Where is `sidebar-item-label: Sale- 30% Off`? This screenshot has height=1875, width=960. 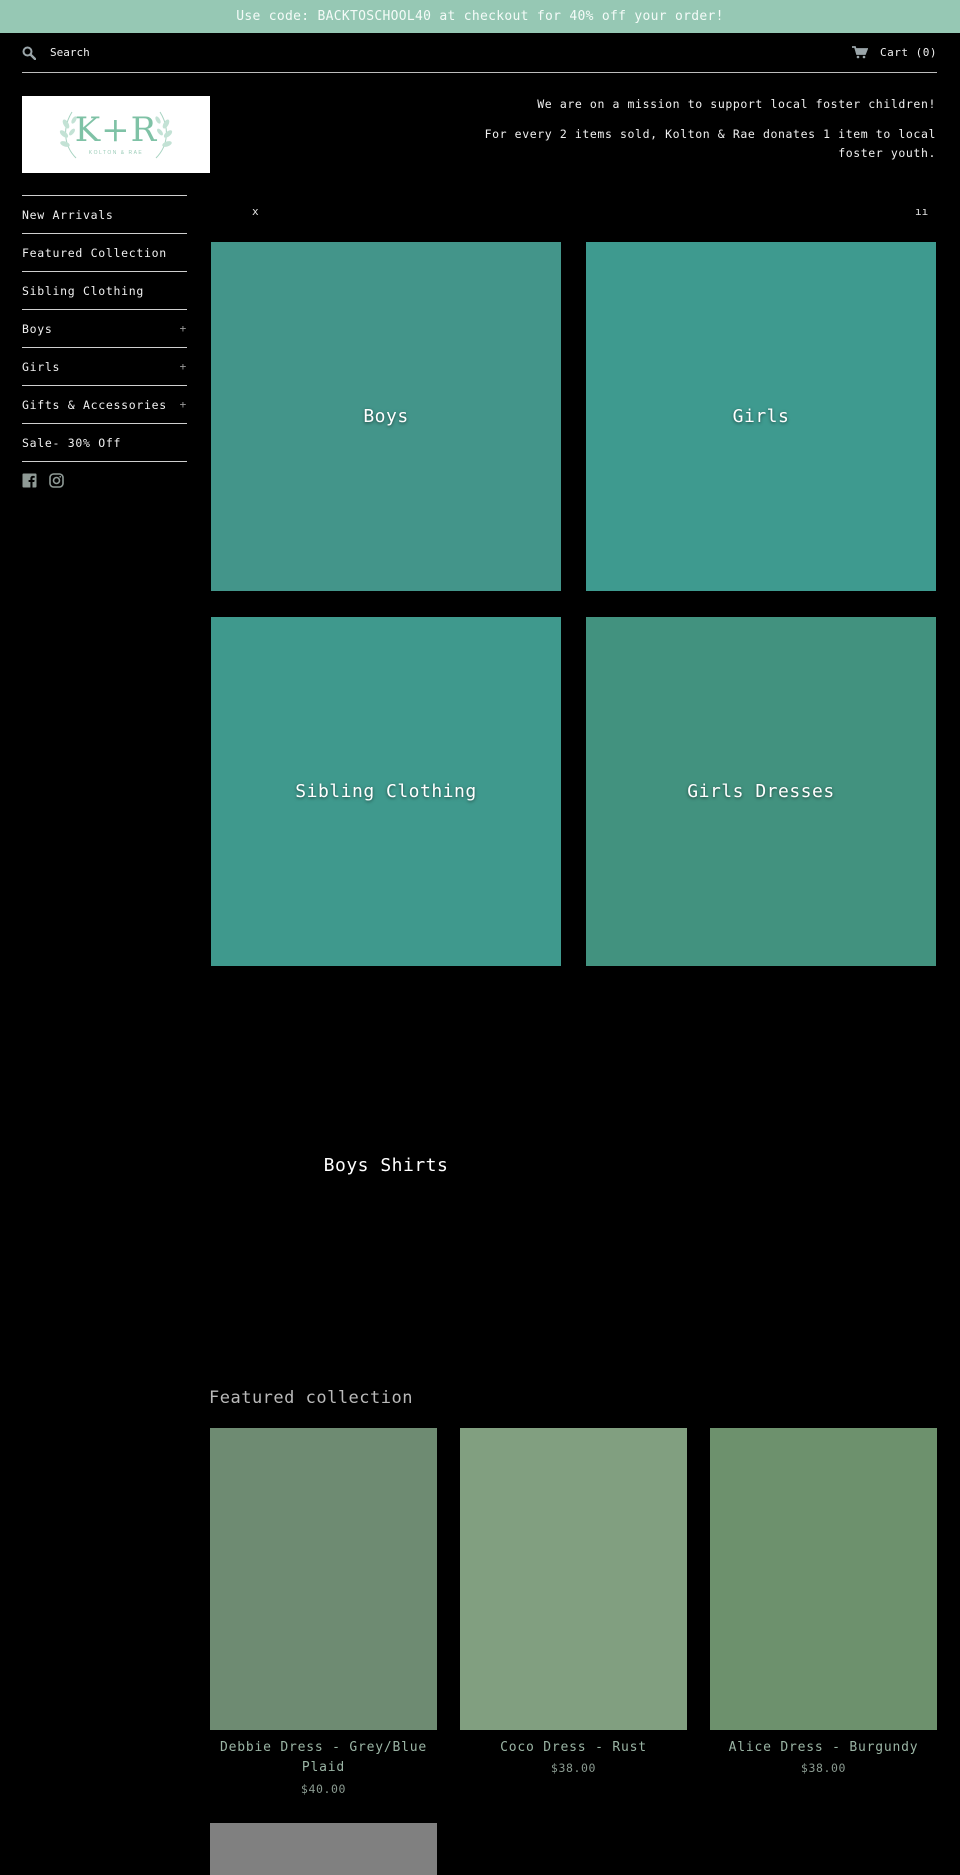
sidebar-item-label: Sale- 30% Off is located at coordinates (72, 442).